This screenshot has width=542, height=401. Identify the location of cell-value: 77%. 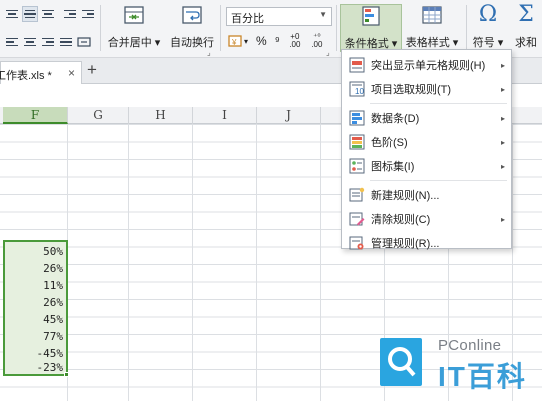
(35, 336).